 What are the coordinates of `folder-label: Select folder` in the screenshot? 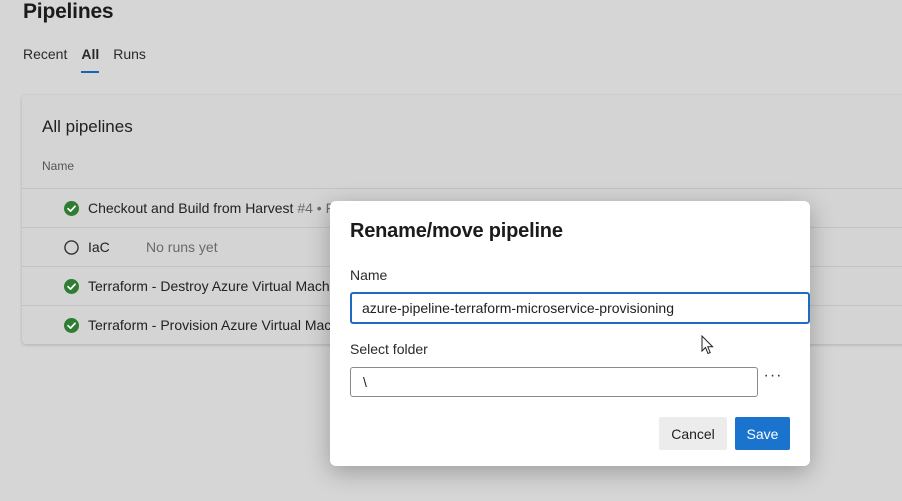 It's located at (389, 349).